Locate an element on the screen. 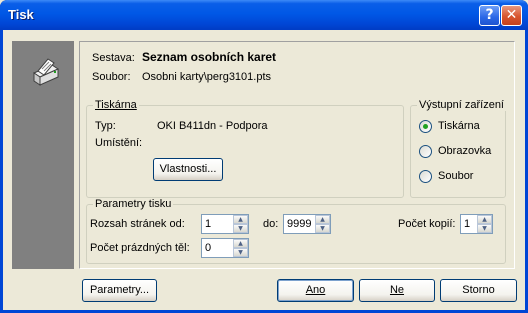  help-button: ? is located at coordinates (489, 15).